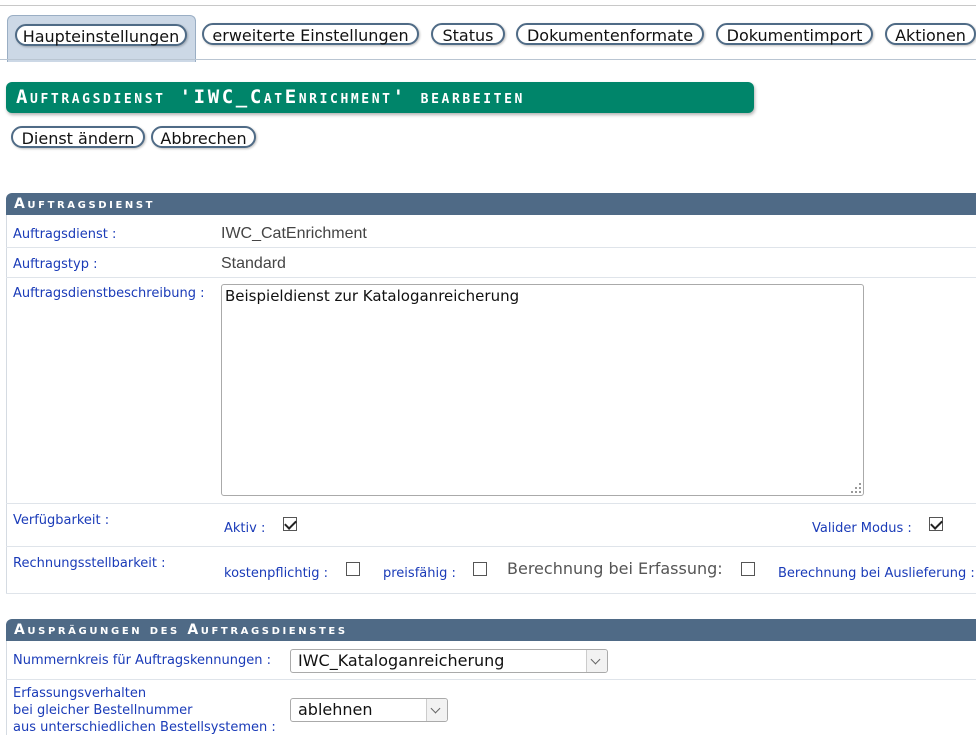 The image size is (976, 736). I want to click on preisfaehig-label: preisfähig :, so click(419, 573).